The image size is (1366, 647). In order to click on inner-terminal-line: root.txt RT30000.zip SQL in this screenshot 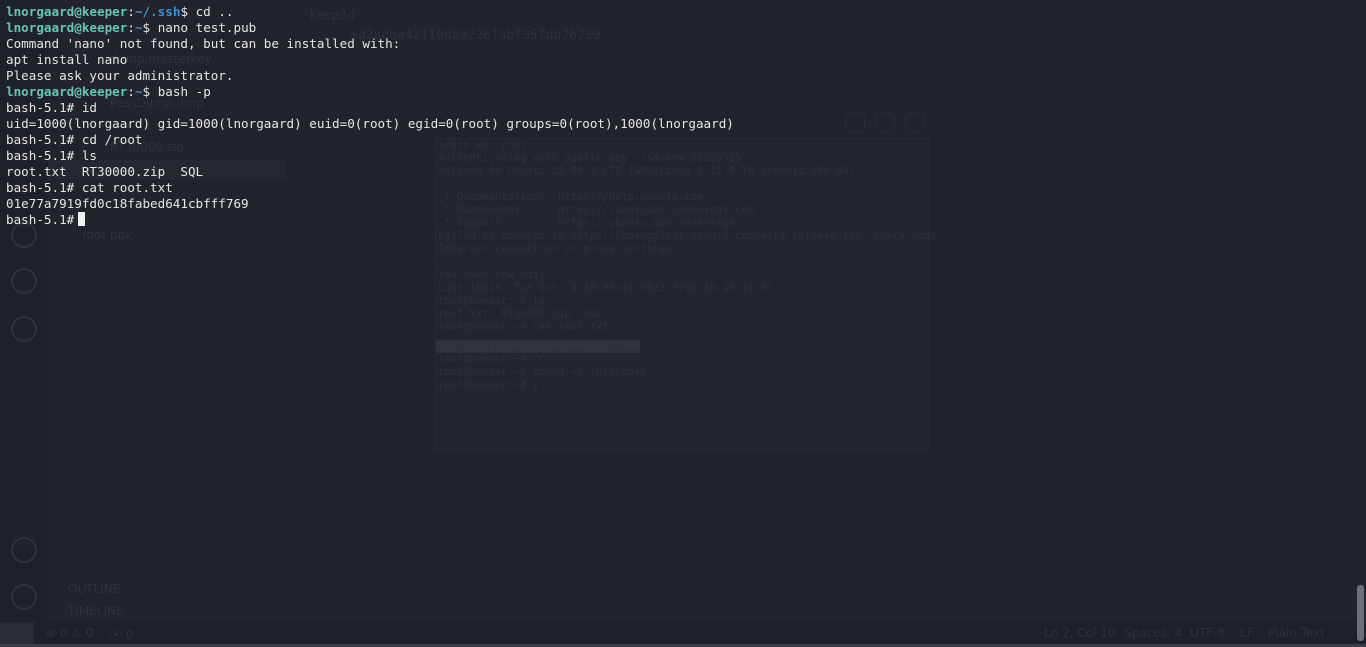, I will do `click(520, 314)`.